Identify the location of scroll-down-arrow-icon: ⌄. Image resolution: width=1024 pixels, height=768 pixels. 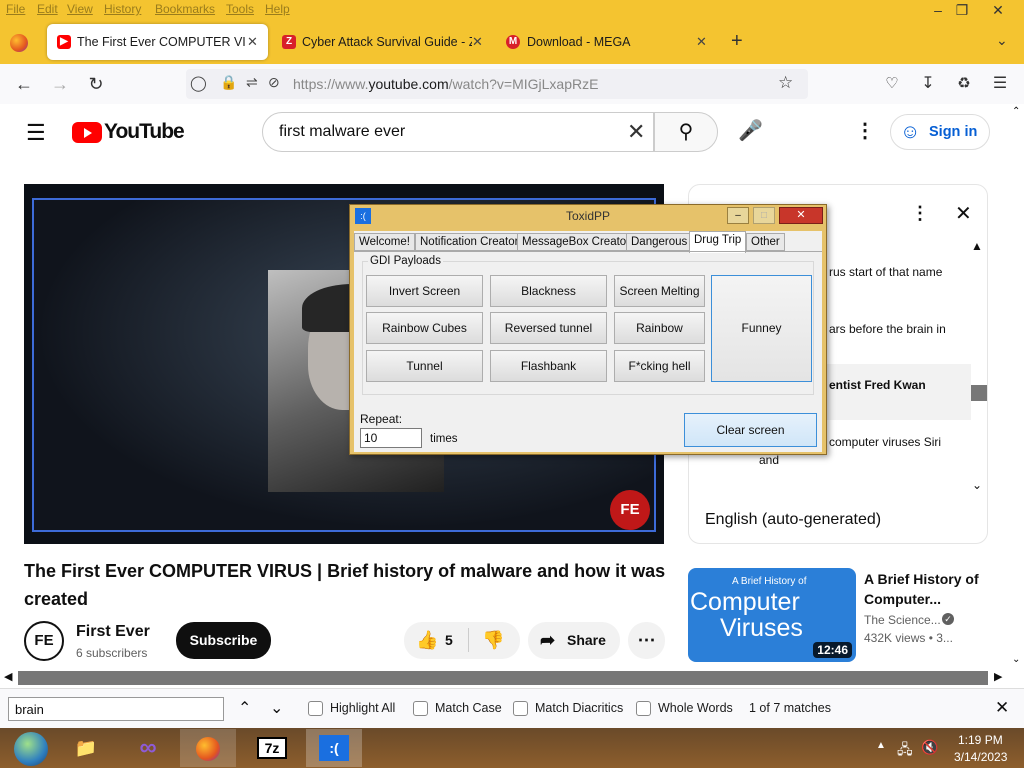
(1016, 659).